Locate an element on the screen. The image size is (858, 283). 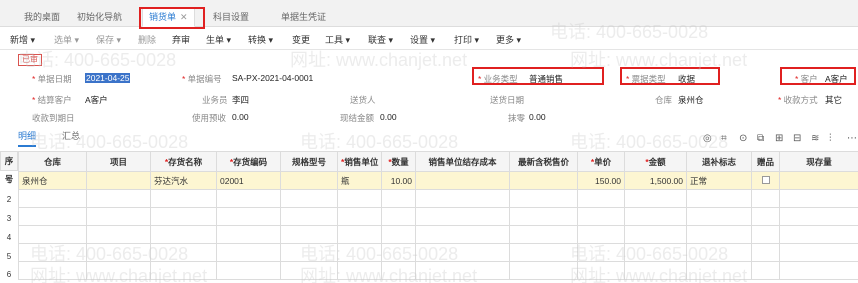
use-prepay-label: 使用预收 is located at coordinates (209, 118).